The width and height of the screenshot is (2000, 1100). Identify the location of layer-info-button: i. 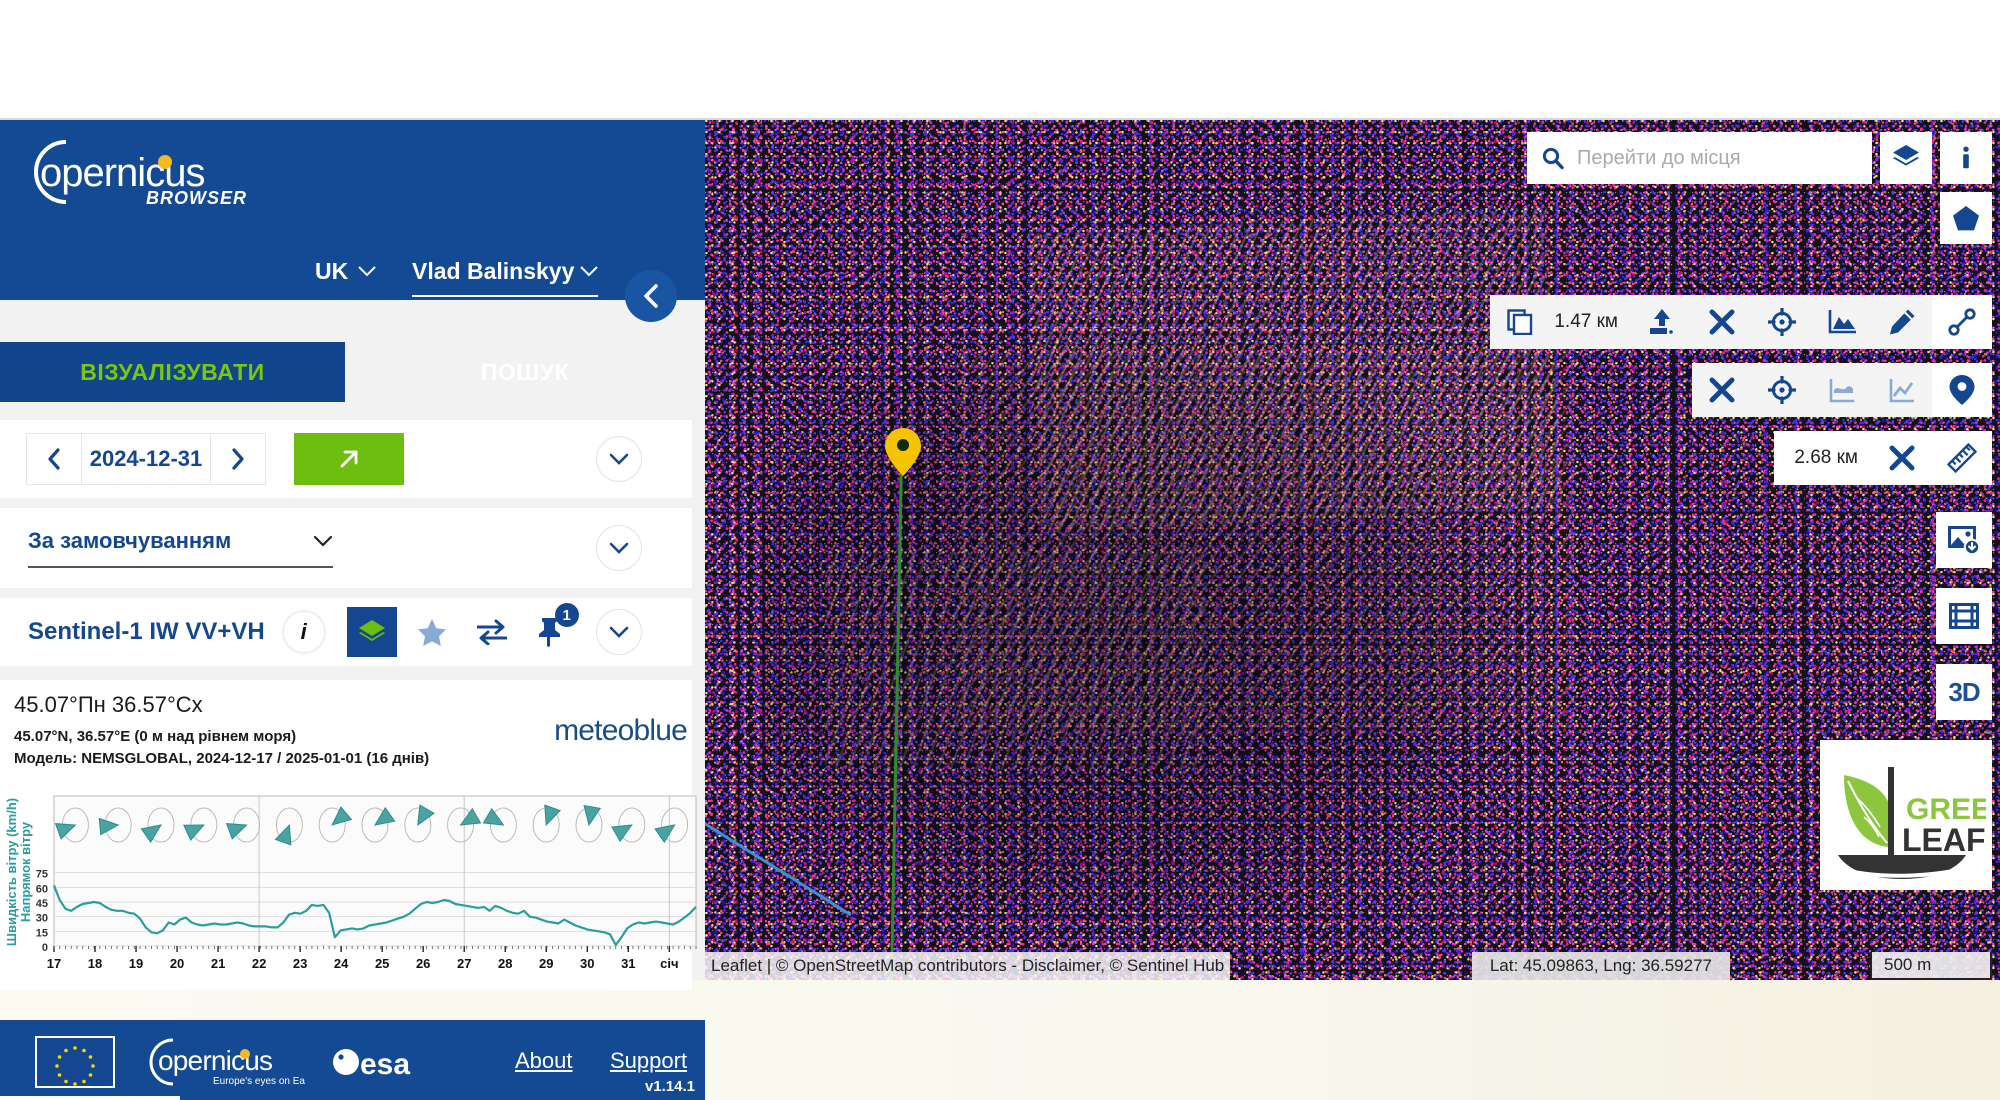
(303, 632).